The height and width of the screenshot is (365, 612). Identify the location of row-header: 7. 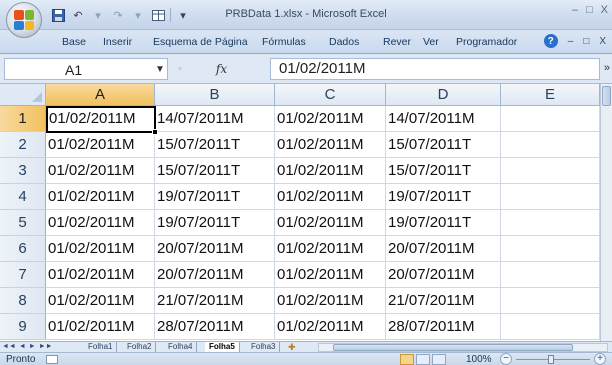
(23, 275).